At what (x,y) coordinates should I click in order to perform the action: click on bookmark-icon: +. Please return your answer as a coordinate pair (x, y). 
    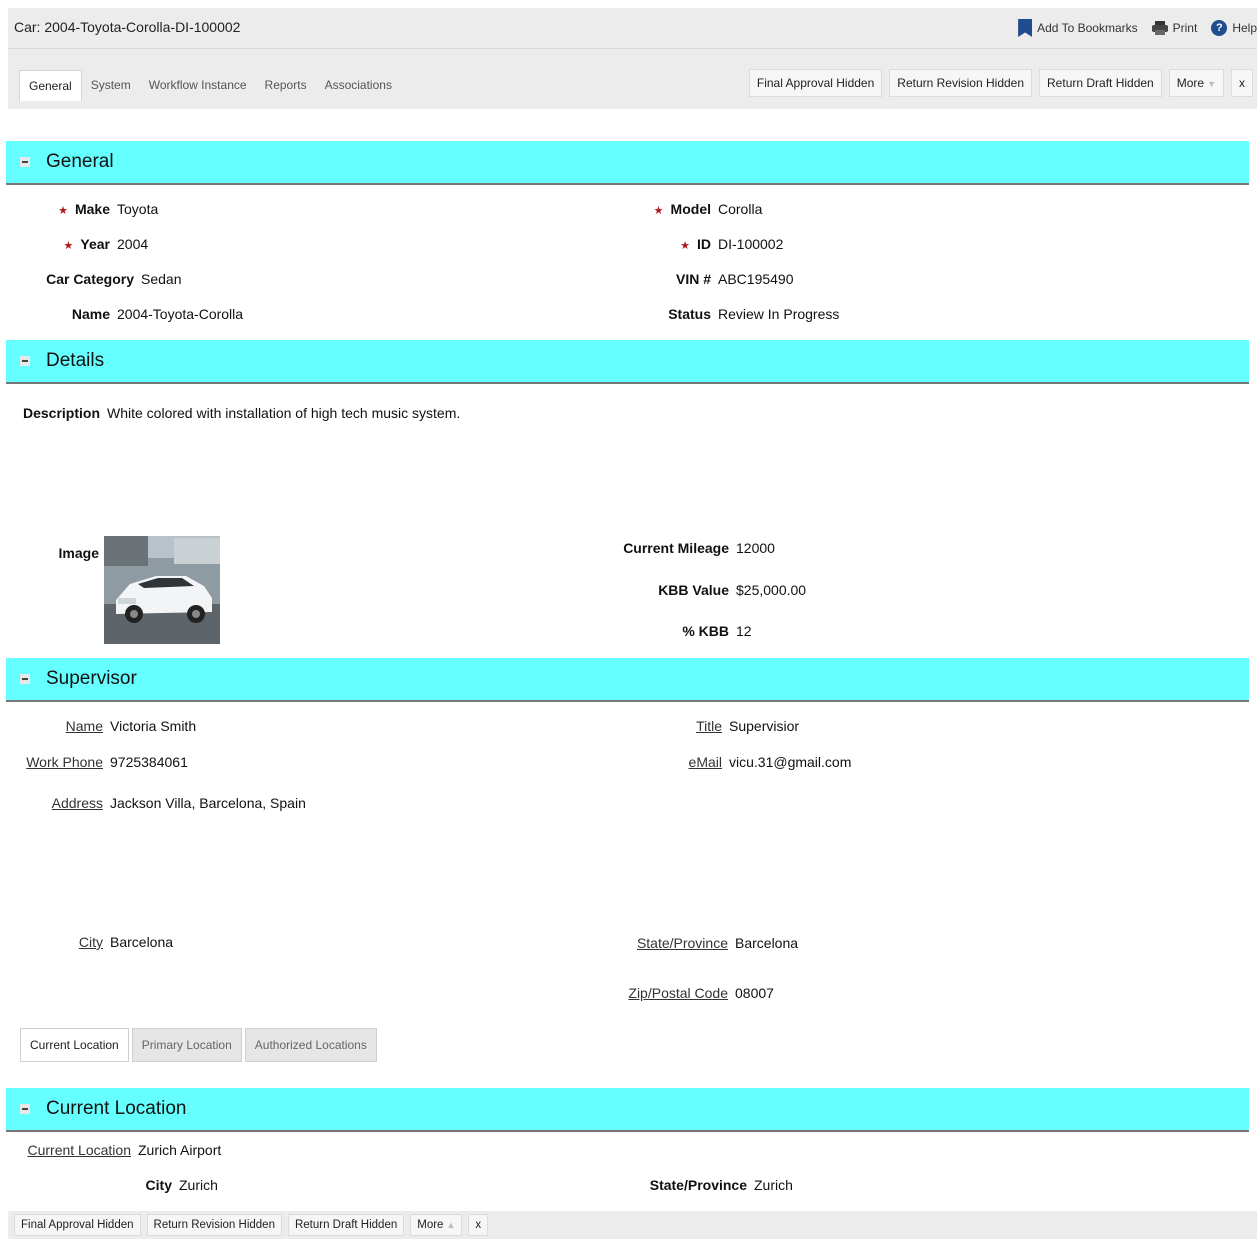
    Looking at the image, I should click on (1025, 28).